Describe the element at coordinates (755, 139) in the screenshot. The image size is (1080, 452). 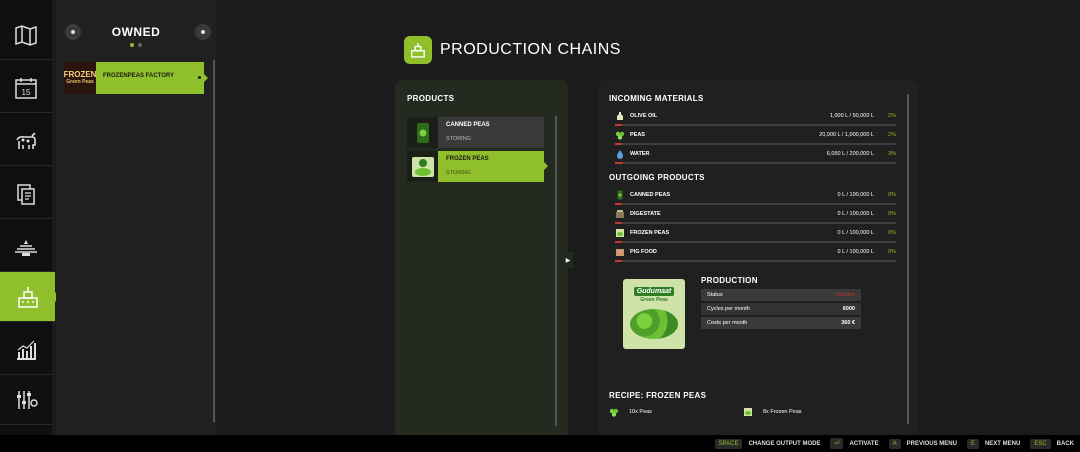
I see `incoming-row: PEAS 20,000 L / 1,000,000 L 2%` at that location.